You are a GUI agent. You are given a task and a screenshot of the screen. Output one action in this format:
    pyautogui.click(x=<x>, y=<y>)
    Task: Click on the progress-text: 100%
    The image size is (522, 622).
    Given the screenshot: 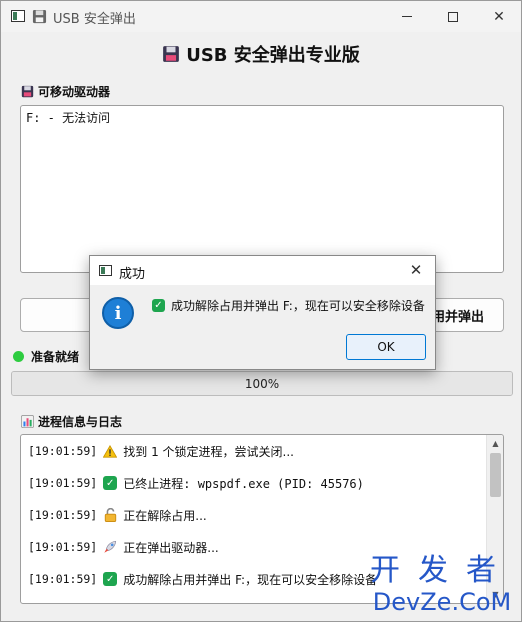 What is the action you would take?
    pyautogui.click(x=262, y=383)
    